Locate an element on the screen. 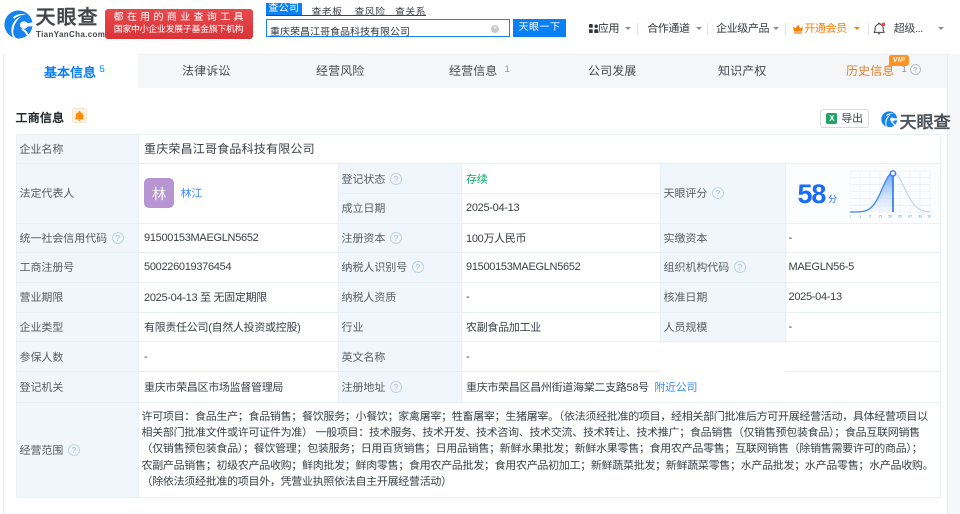  svg-text: 5 is located at coordinates (870, 216).